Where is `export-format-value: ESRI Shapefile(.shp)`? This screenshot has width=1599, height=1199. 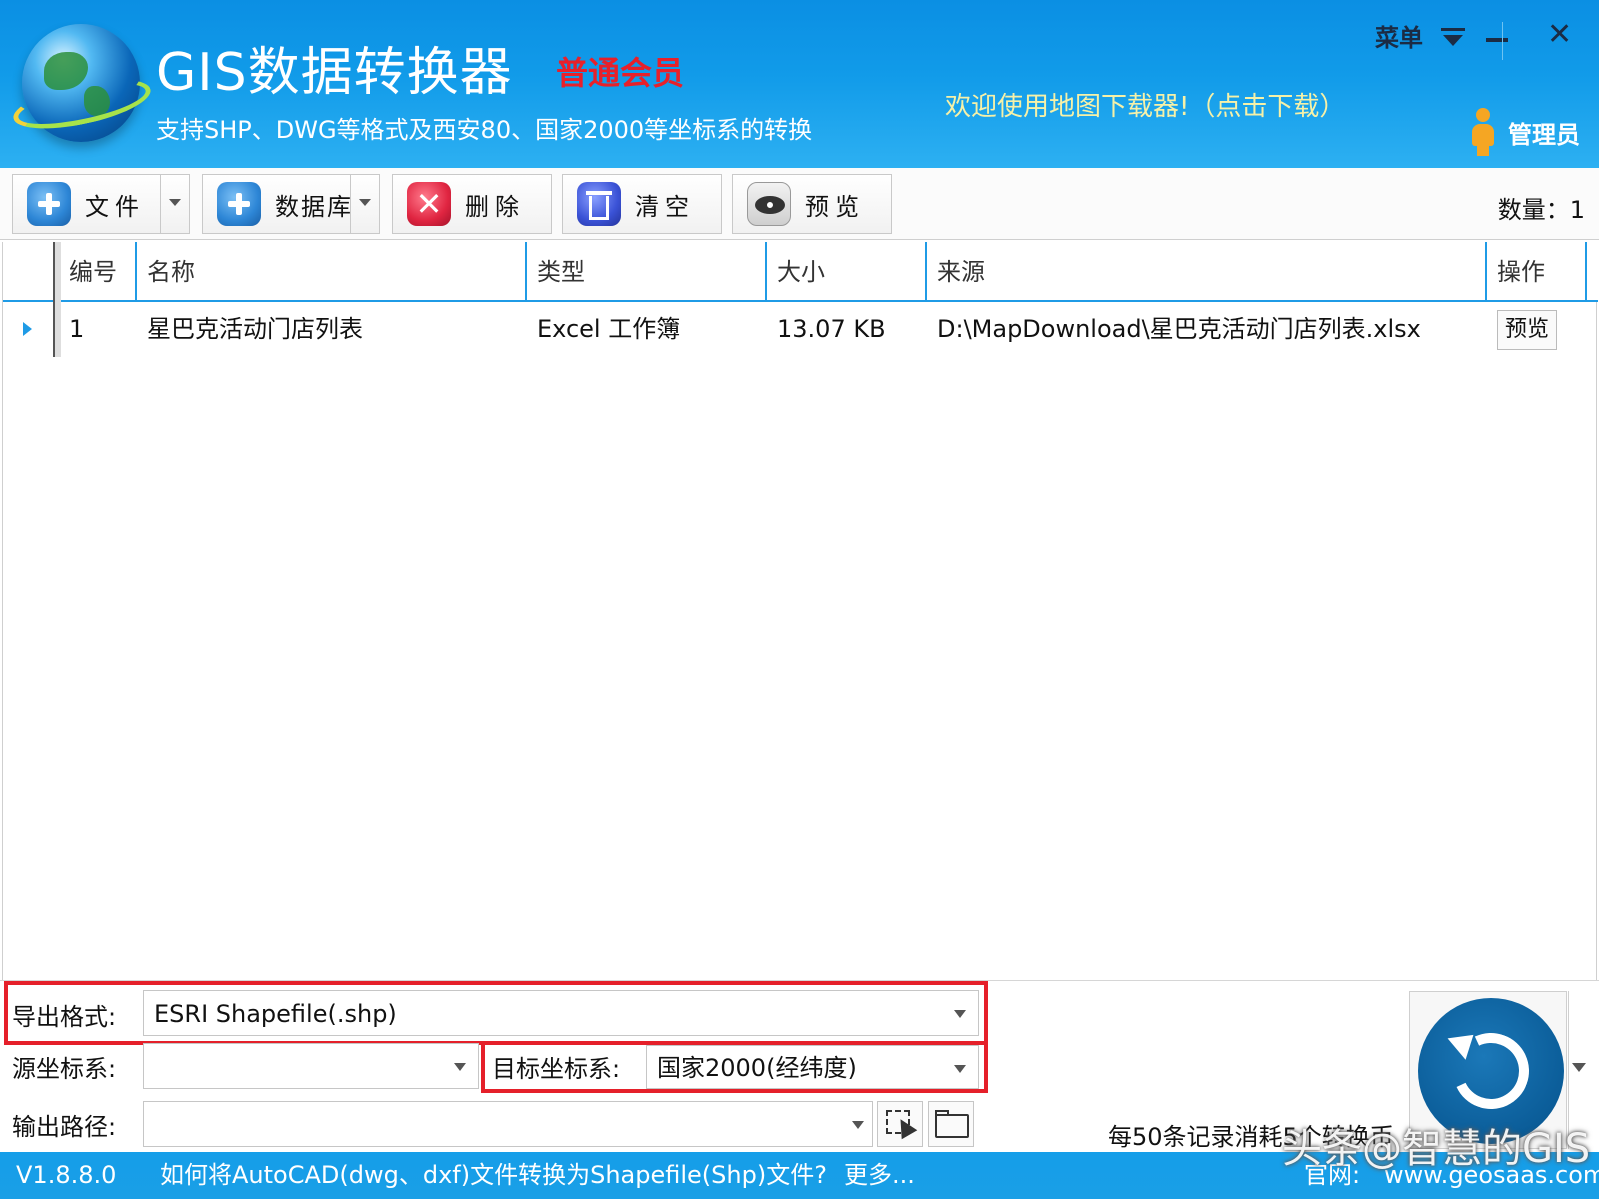
export-format-value: ESRI Shapefile(.shp) is located at coordinates (275, 1014).